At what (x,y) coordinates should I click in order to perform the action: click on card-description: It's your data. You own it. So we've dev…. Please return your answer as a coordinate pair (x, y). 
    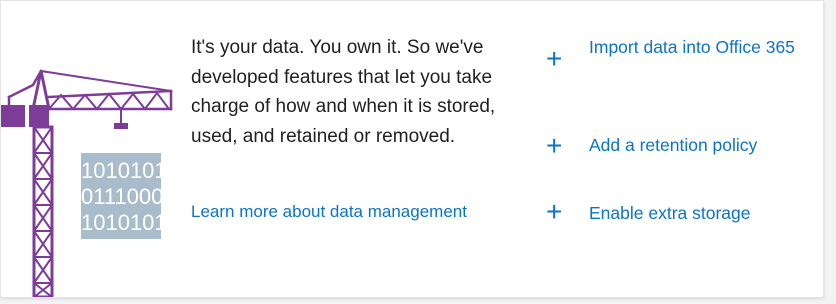
    Looking at the image, I should click on (343, 92).